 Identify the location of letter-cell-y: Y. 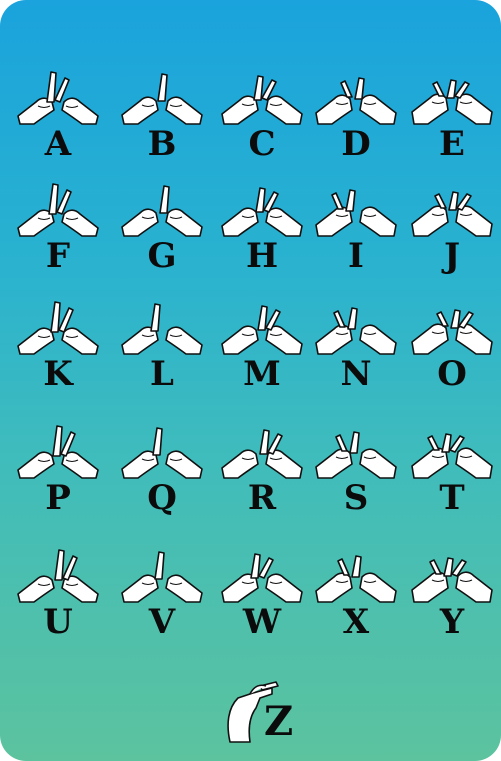
(451, 601).